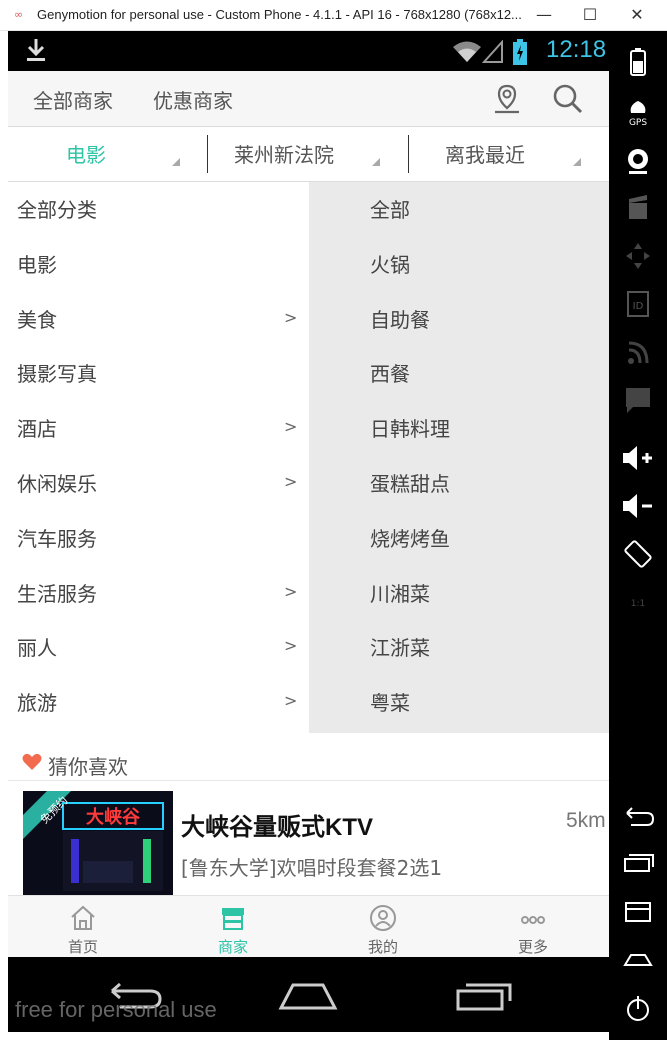 The image size is (667, 1040). I want to click on back-key-icon, so click(638, 816).